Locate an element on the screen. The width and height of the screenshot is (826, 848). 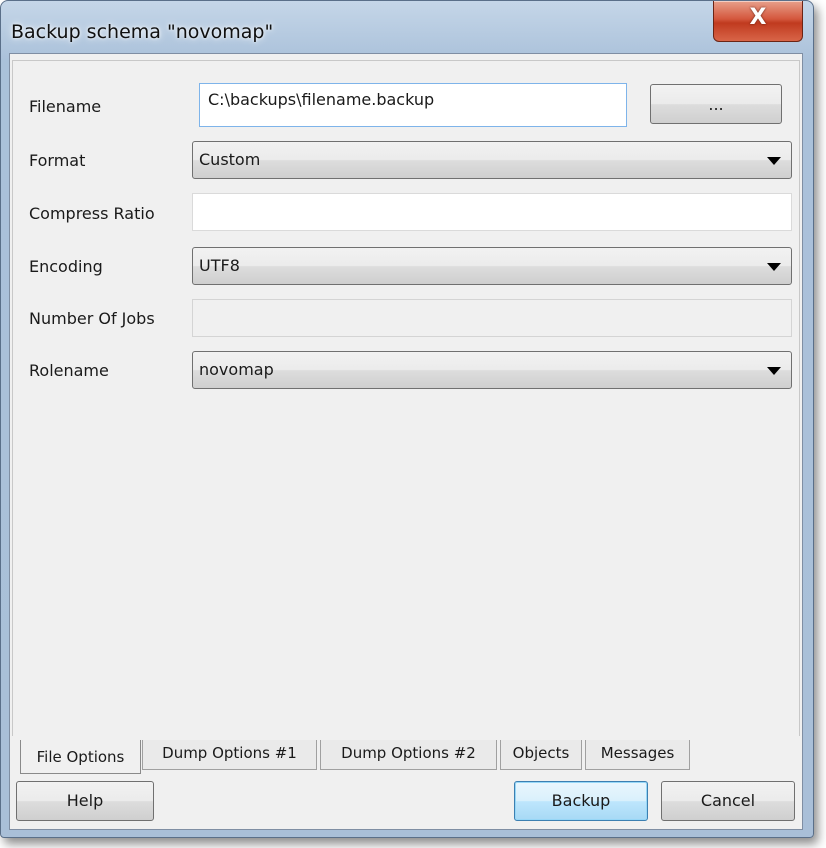
tab-messages: Messages is located at coordinates (637, 755).